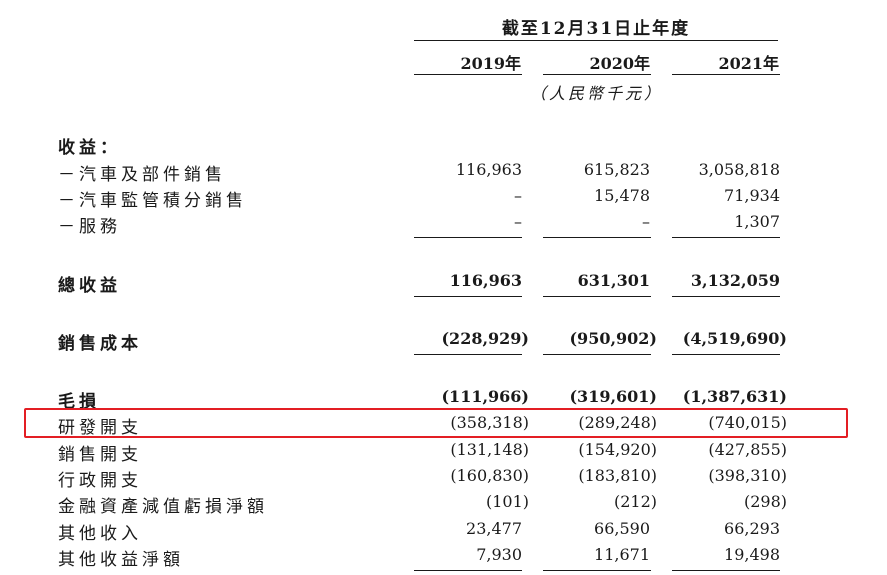 The image size is (887, 575). Describe the element at coordinates (747, 475) in the screenshot. I see `admin-expenses-2021: (398,310)` at that location.